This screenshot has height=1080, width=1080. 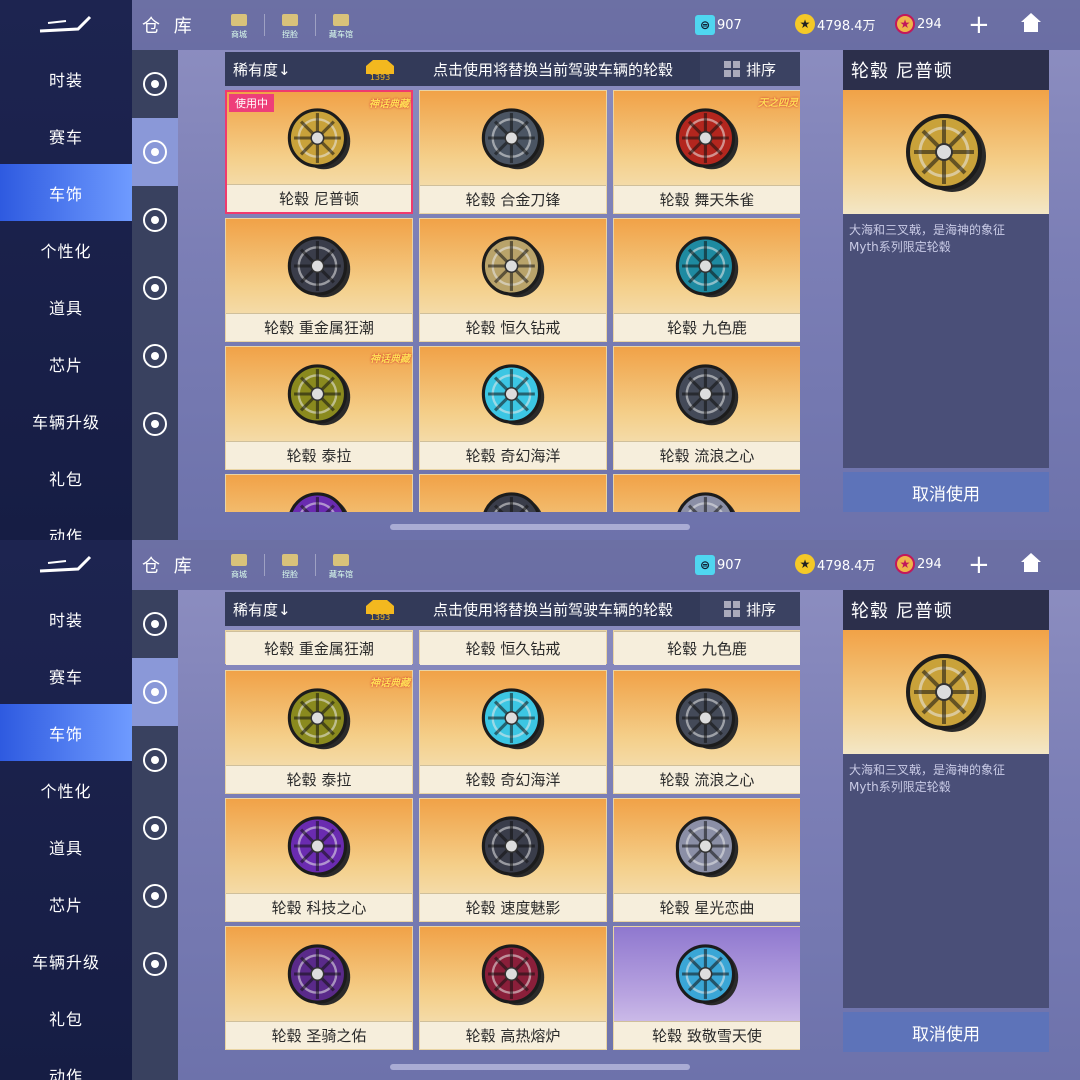 What do you see at coordinates (319, 779) in the screenshot?
I see `card-label: 轮毂 泰拉` at bounding box center [319, 779].